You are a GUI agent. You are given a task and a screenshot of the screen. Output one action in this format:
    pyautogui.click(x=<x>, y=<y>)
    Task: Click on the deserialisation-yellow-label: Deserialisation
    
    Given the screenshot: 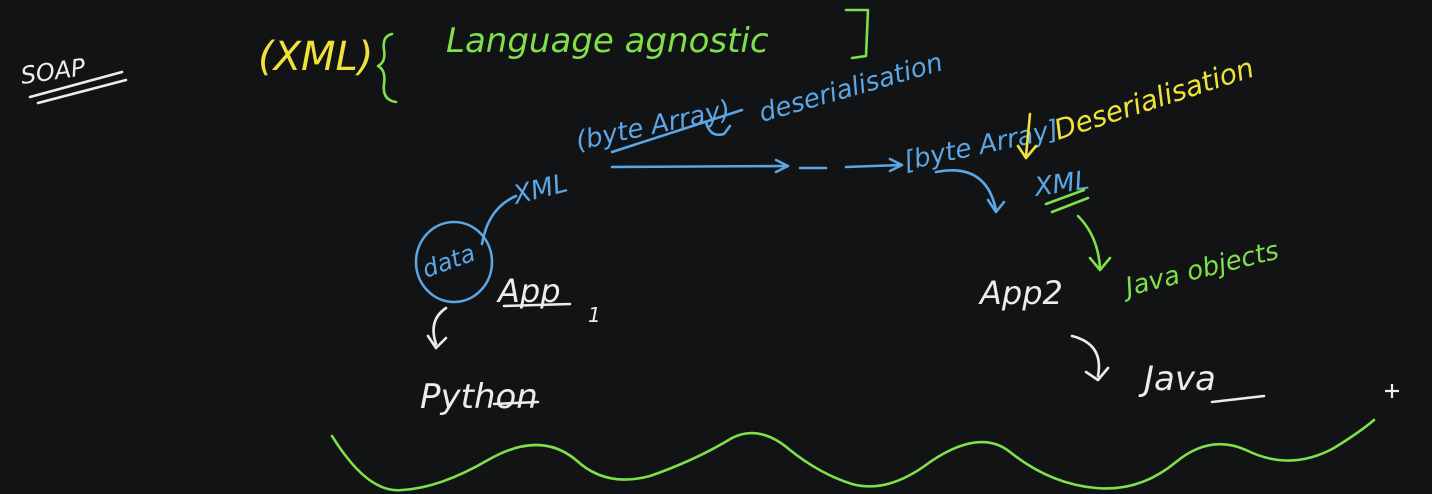 What is the action you would take?
    pyautogui.click(x=1154, y=99)
    